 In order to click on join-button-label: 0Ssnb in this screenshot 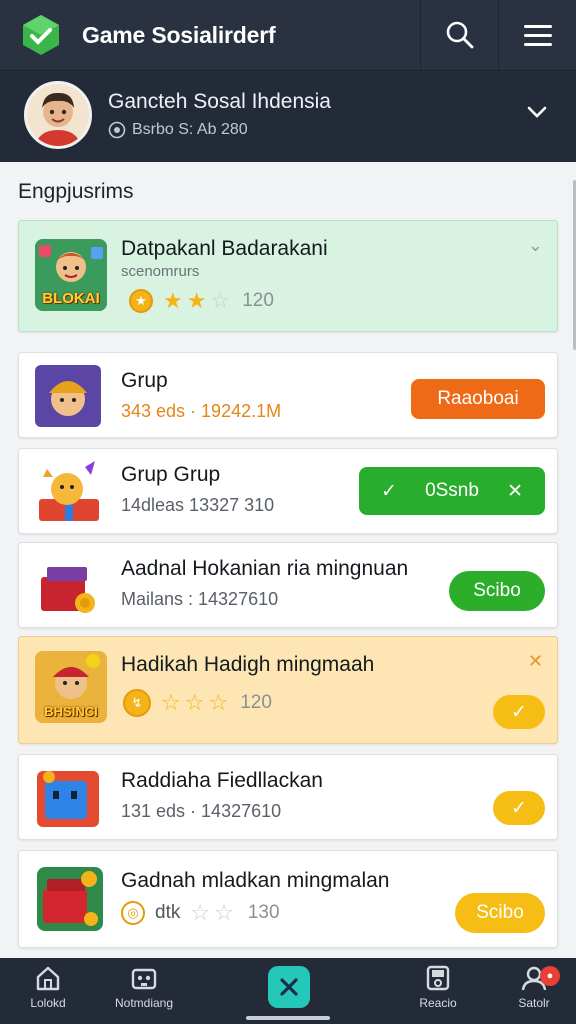, I will do `click(452, 490)`.